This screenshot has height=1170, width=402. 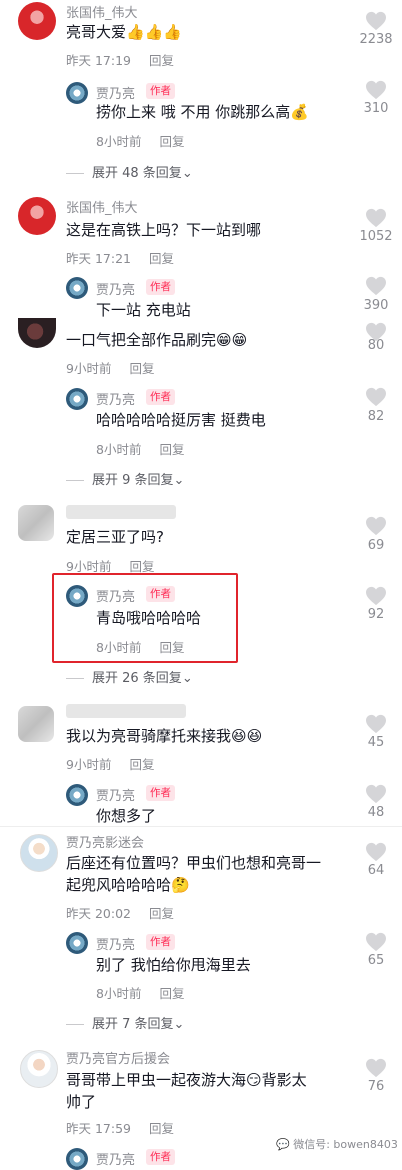 I want to click on comment-text: 你想多了, so click(x=126, y=816).